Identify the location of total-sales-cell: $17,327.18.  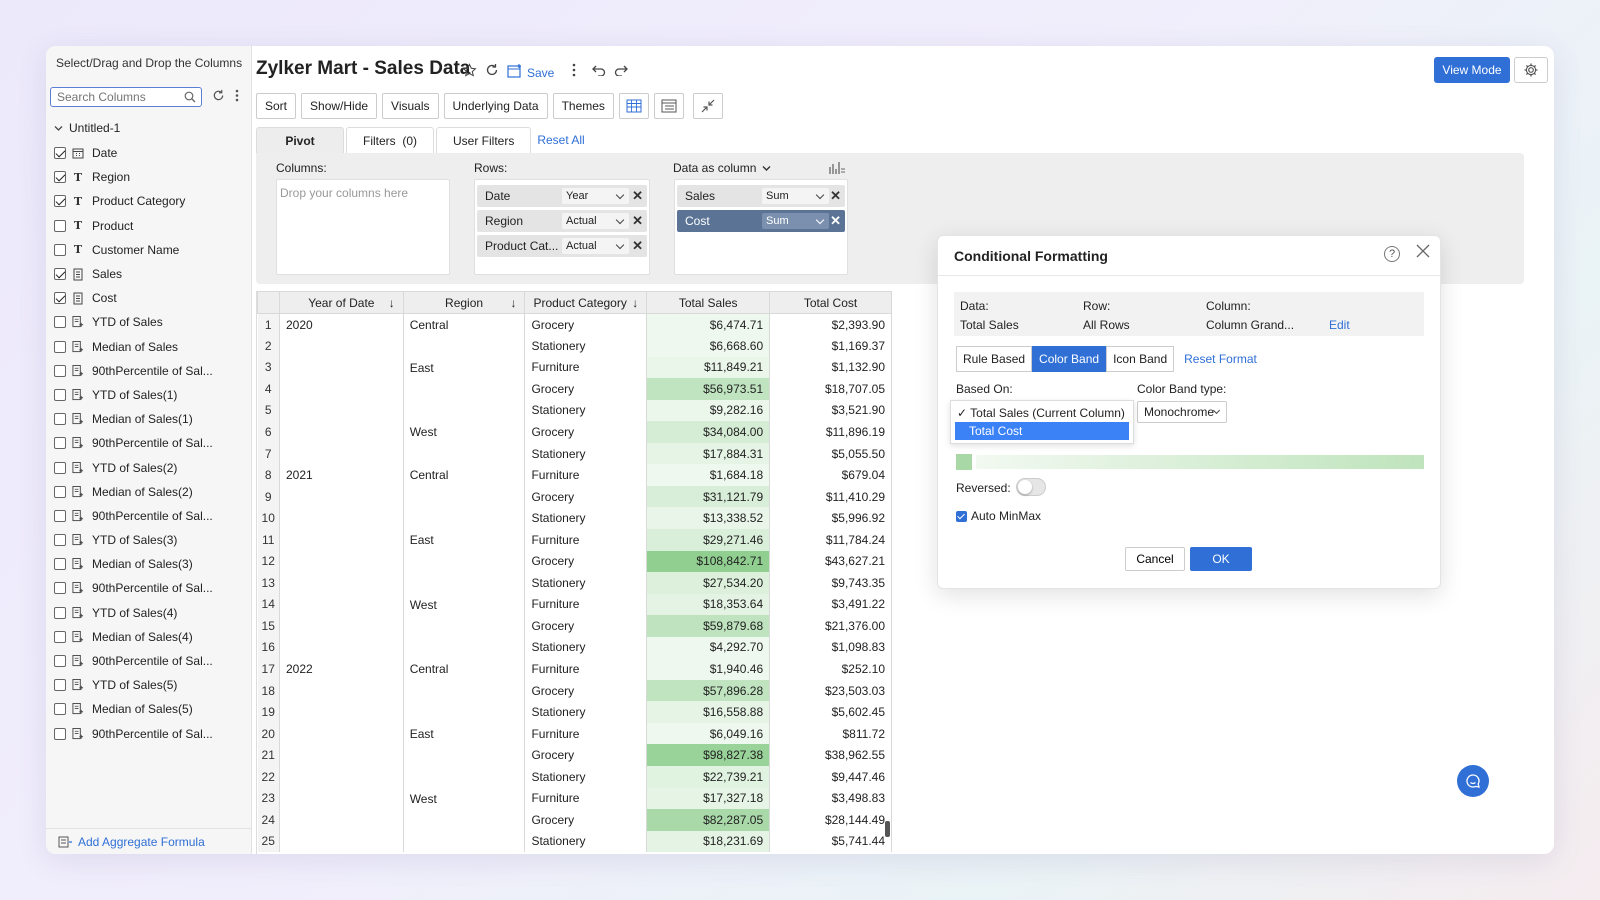
(708, 798).